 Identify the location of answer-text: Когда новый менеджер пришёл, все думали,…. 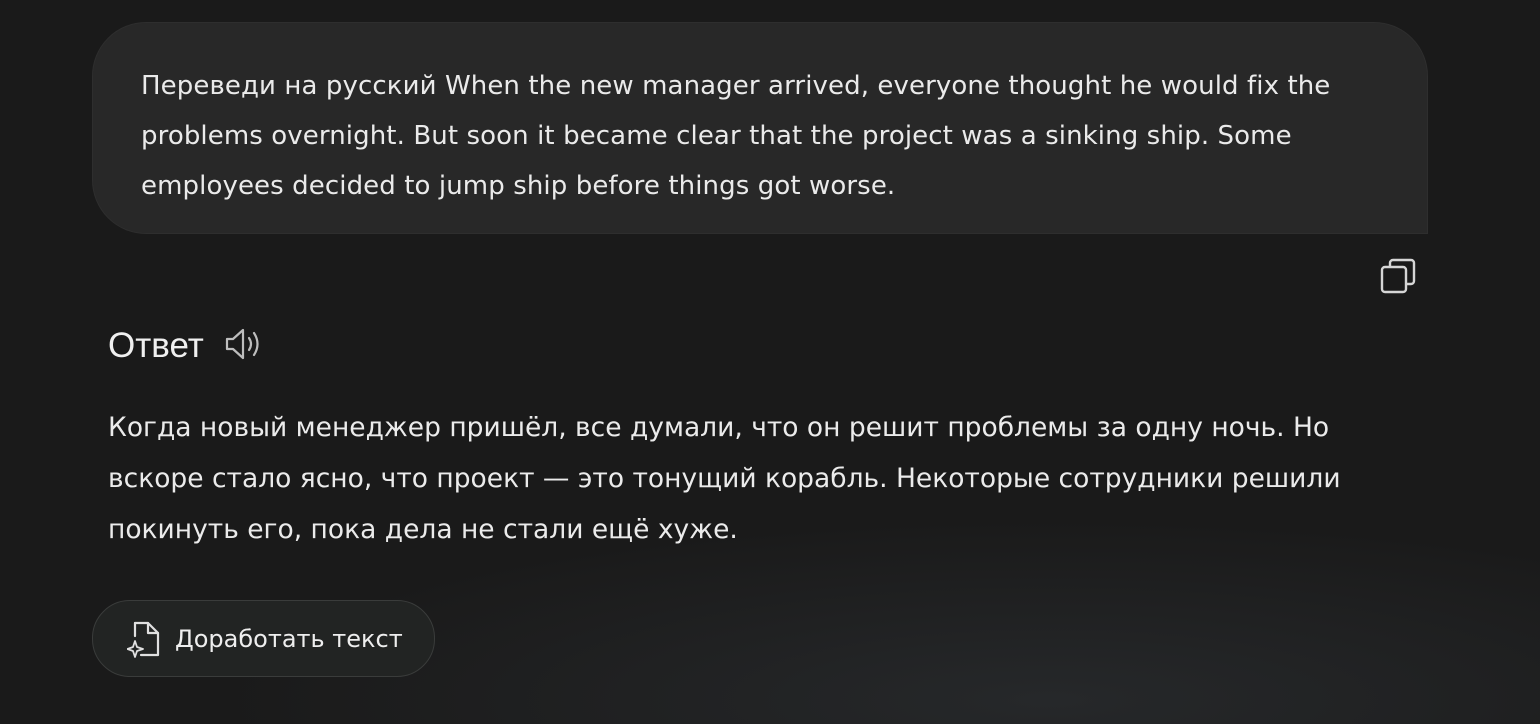
(724, 478).